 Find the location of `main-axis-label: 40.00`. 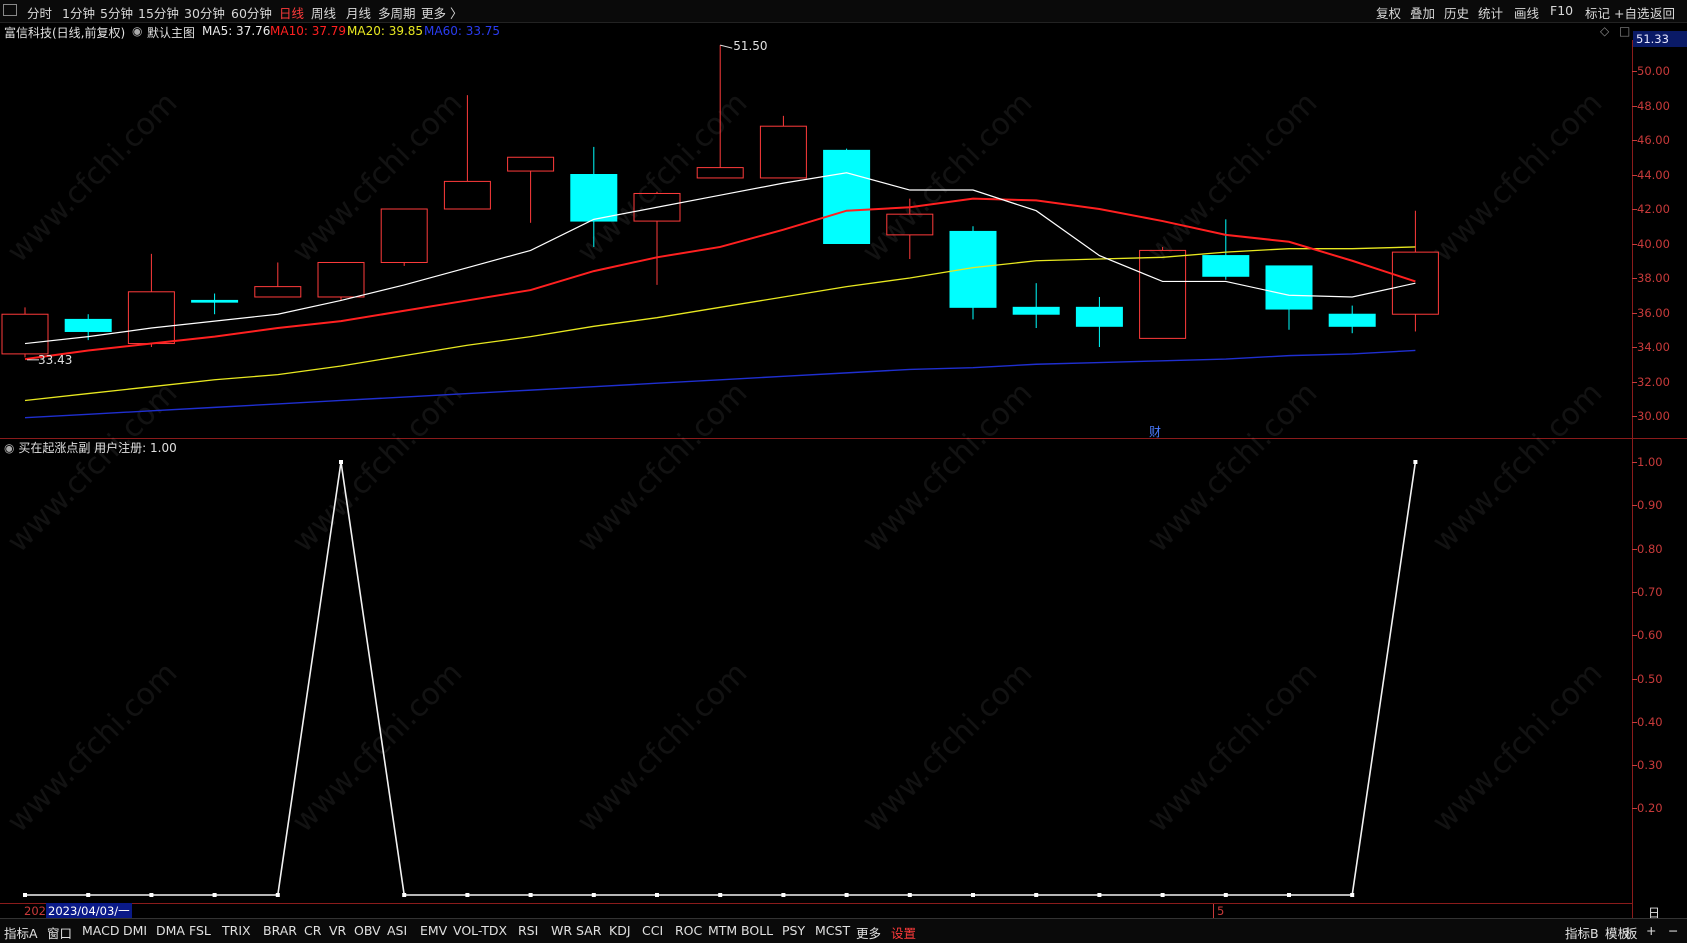

main-axis-label: 40.00 is located at coordinates (1653, 243).